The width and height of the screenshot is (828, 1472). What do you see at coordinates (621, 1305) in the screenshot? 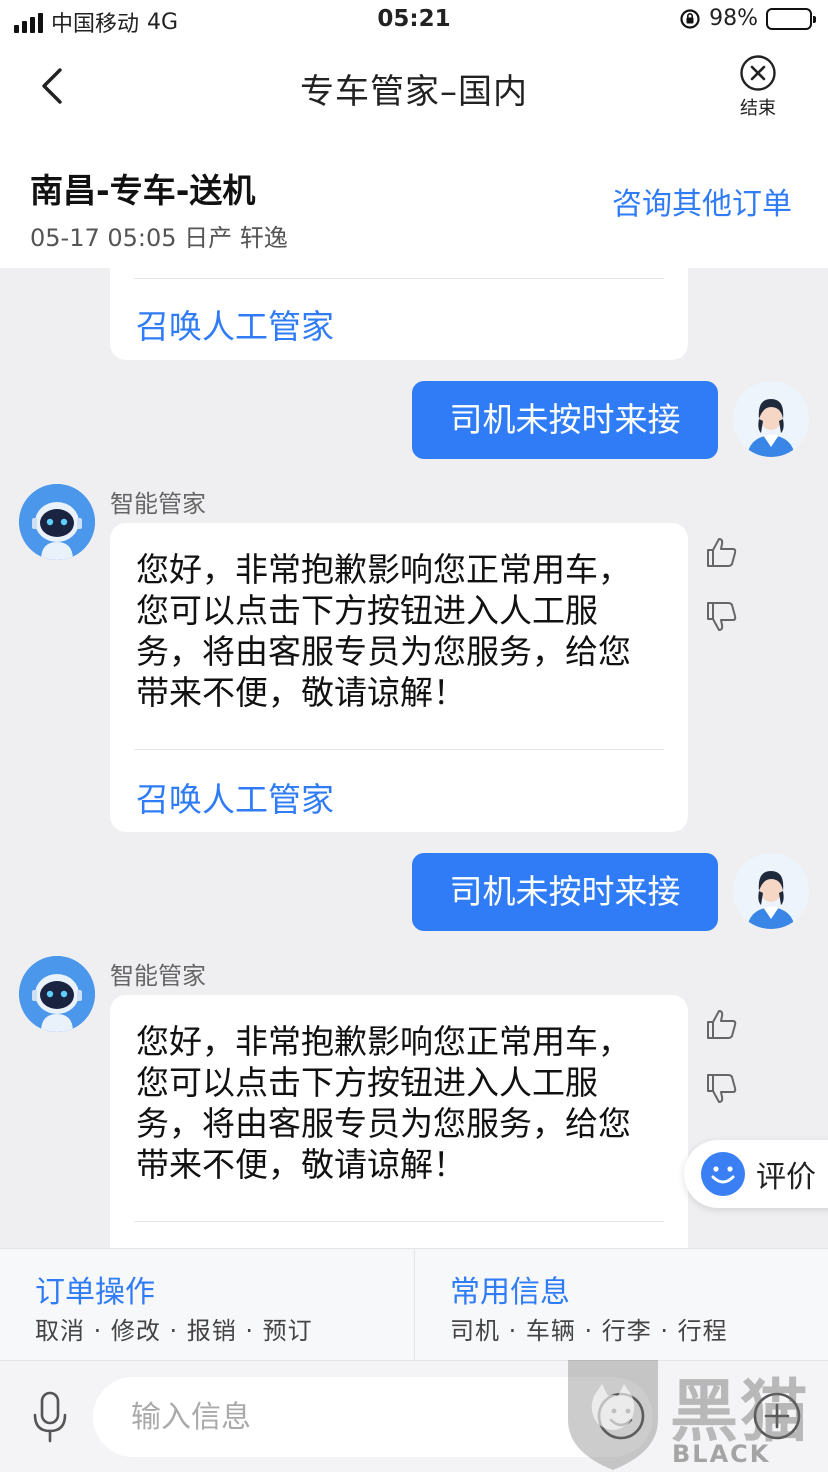
I see `common-info-panel: 常用信息 司机 · 车辆 · 行李 · 行程` at bounding box center [621, 1305].